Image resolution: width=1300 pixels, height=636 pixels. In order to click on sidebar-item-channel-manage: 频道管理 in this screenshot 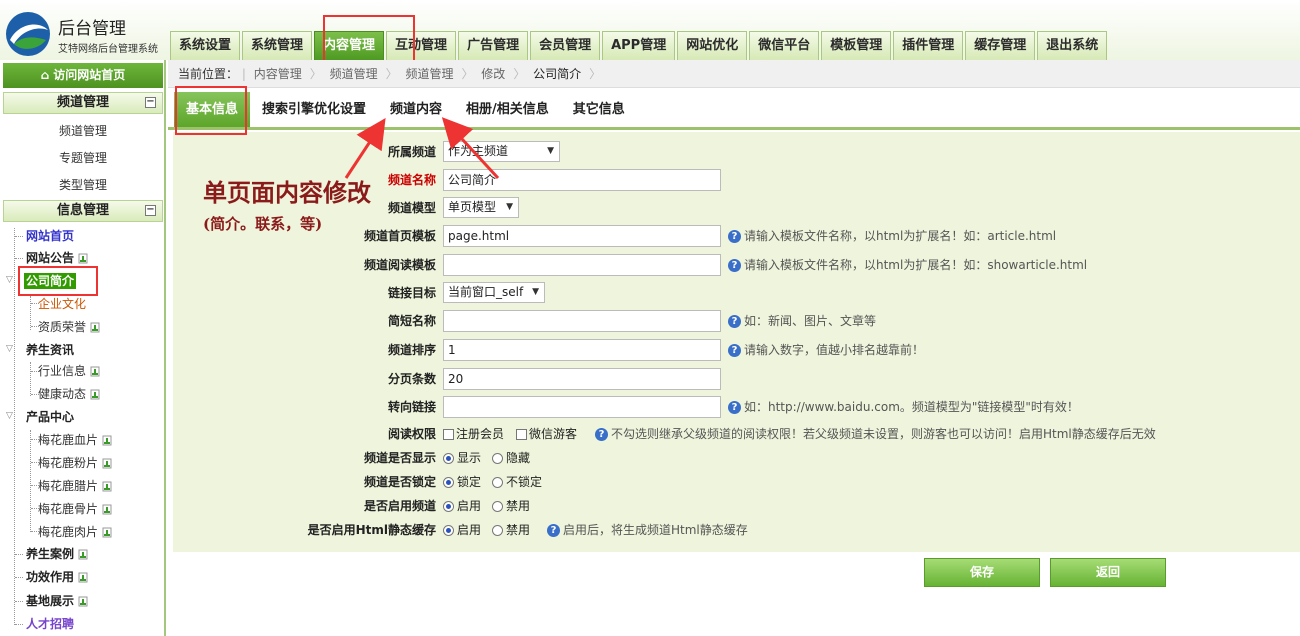, I will do `click(83, 130)`.